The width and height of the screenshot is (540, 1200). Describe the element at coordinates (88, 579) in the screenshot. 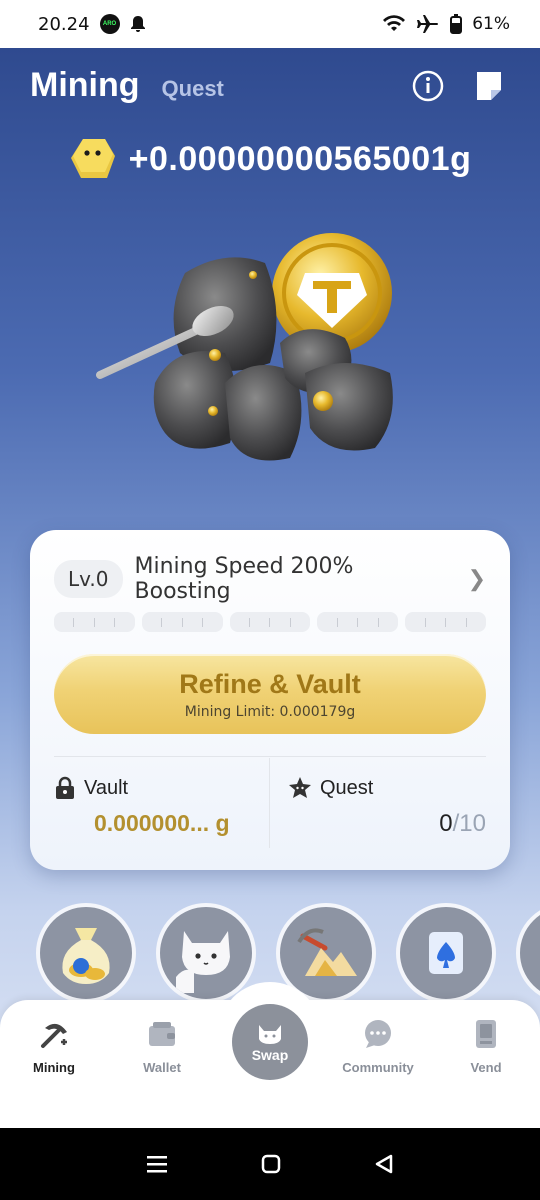

I see `level-badge: Lv.0` at that location.